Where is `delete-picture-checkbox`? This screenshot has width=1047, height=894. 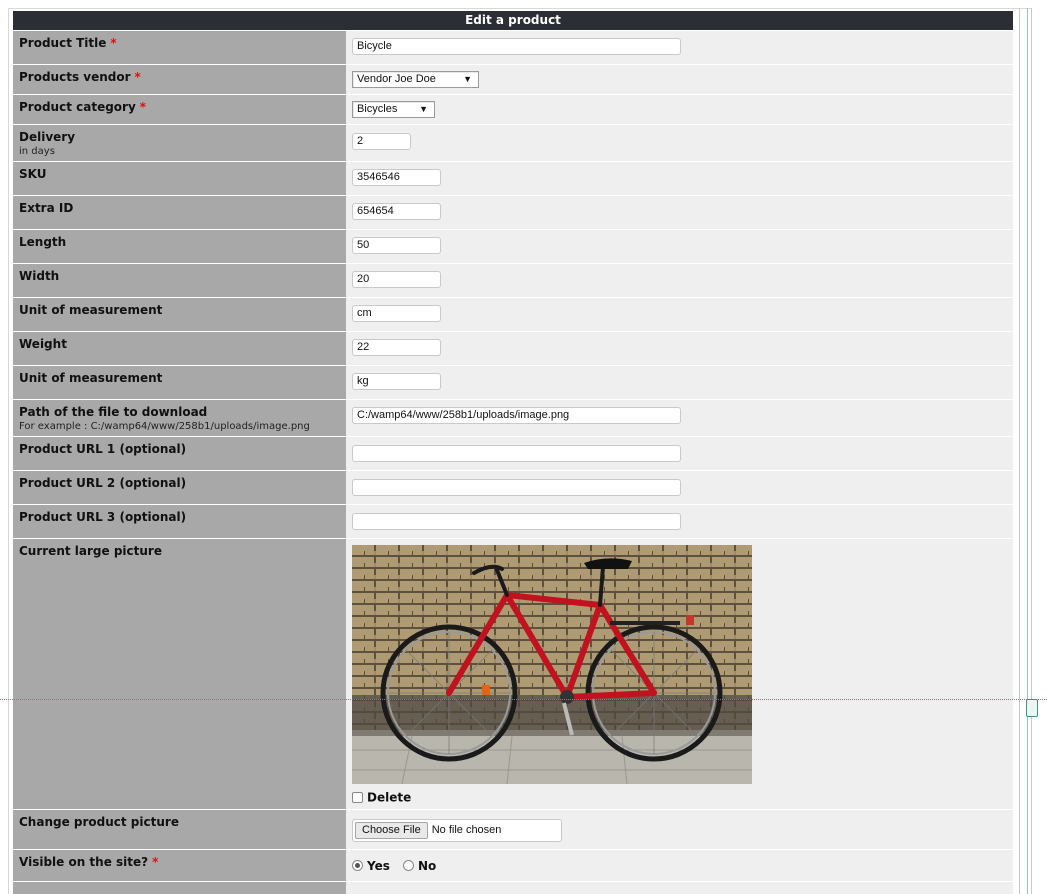
delete-picture-checkbox is located at coordinates (357, 797).